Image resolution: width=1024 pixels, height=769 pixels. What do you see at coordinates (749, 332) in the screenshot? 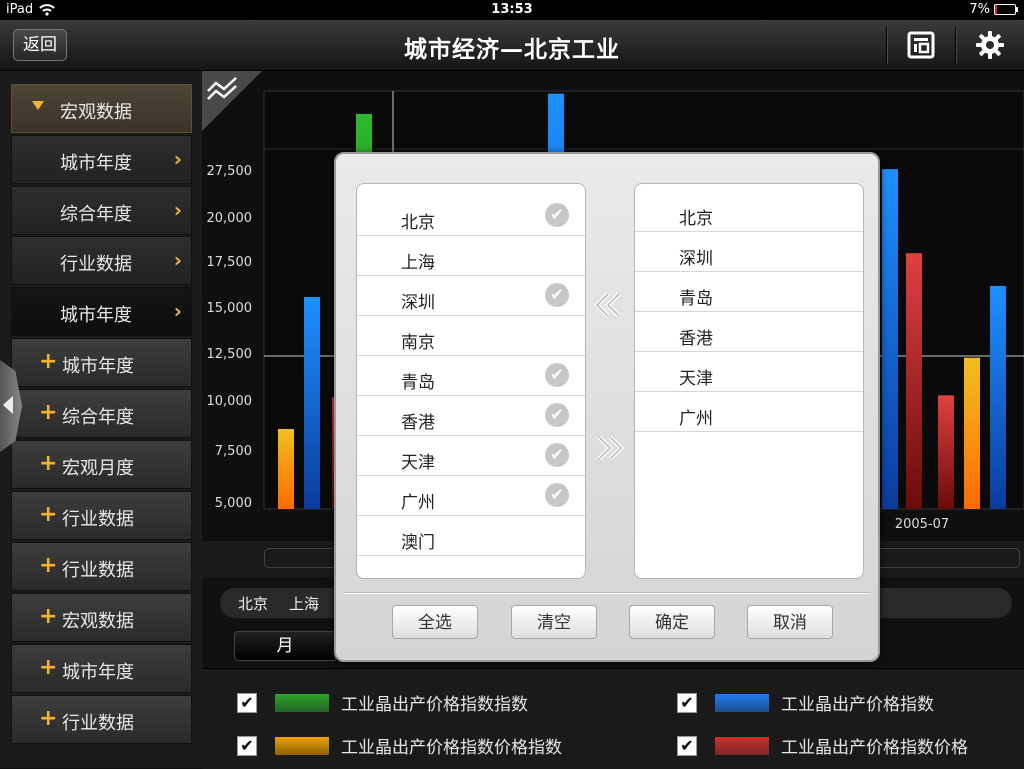
I see `selected-city: 香港` at bounding box center [749, 332].